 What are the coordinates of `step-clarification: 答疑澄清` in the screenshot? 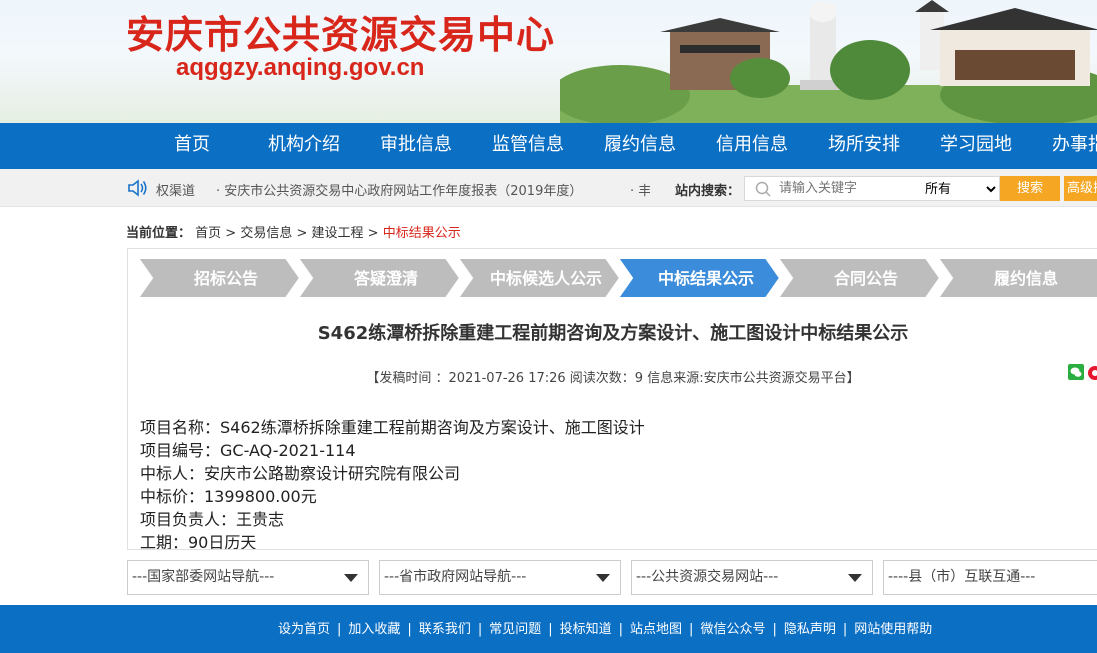 It's located at (379, 278).